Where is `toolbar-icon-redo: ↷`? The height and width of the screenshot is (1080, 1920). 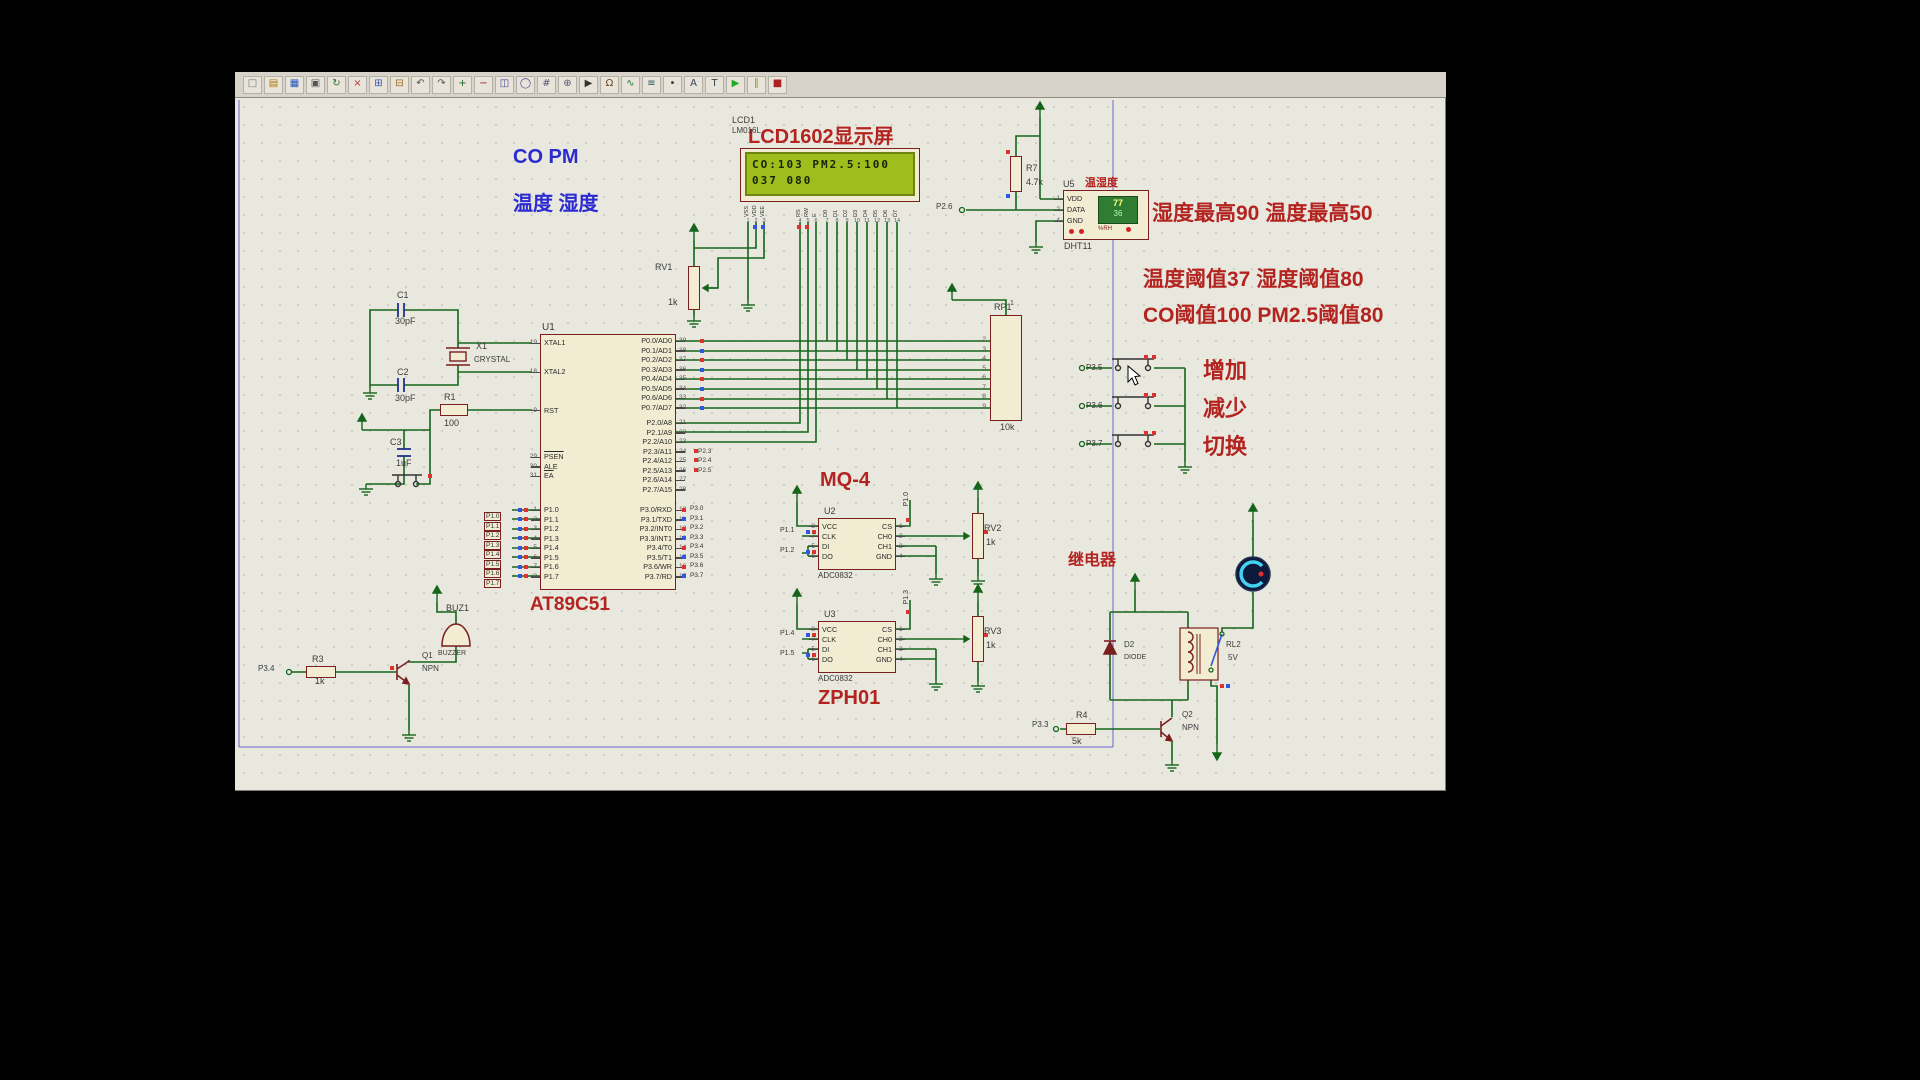 toolbar-icon-redo: ↷ is located at coordinates (441, 84).